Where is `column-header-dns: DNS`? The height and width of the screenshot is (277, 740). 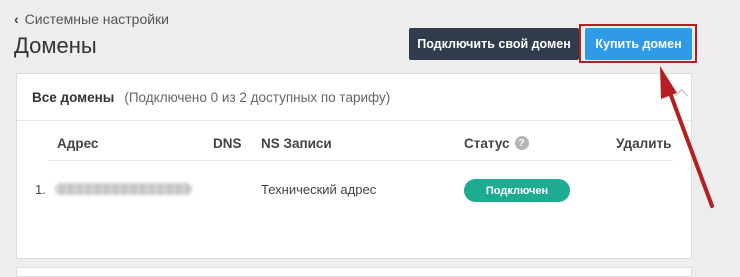
column-header-dns: DNS is located at coordinates (227, 143).